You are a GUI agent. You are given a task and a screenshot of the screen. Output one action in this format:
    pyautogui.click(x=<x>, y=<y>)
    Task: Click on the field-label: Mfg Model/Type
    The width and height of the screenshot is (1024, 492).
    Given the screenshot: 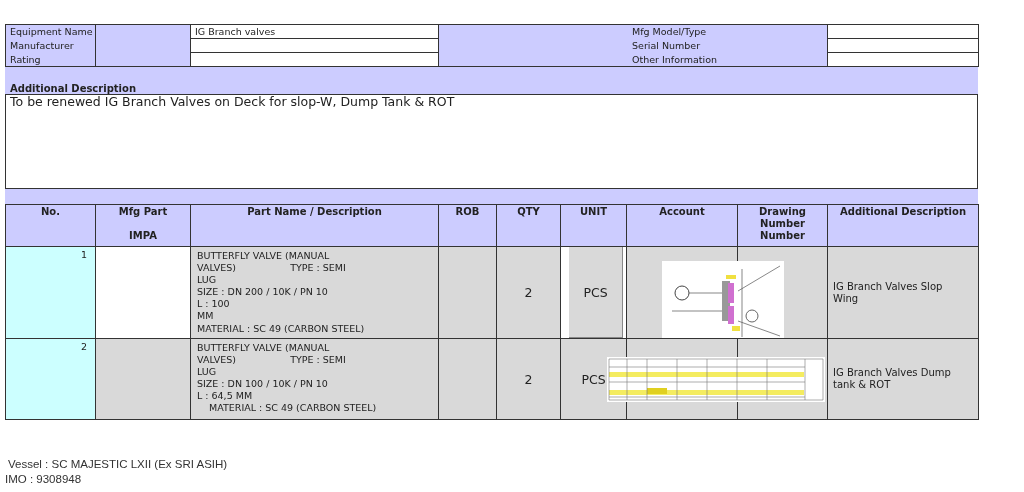 What is the action you would take?
    pyautogui.click(x=669, y=32)
    